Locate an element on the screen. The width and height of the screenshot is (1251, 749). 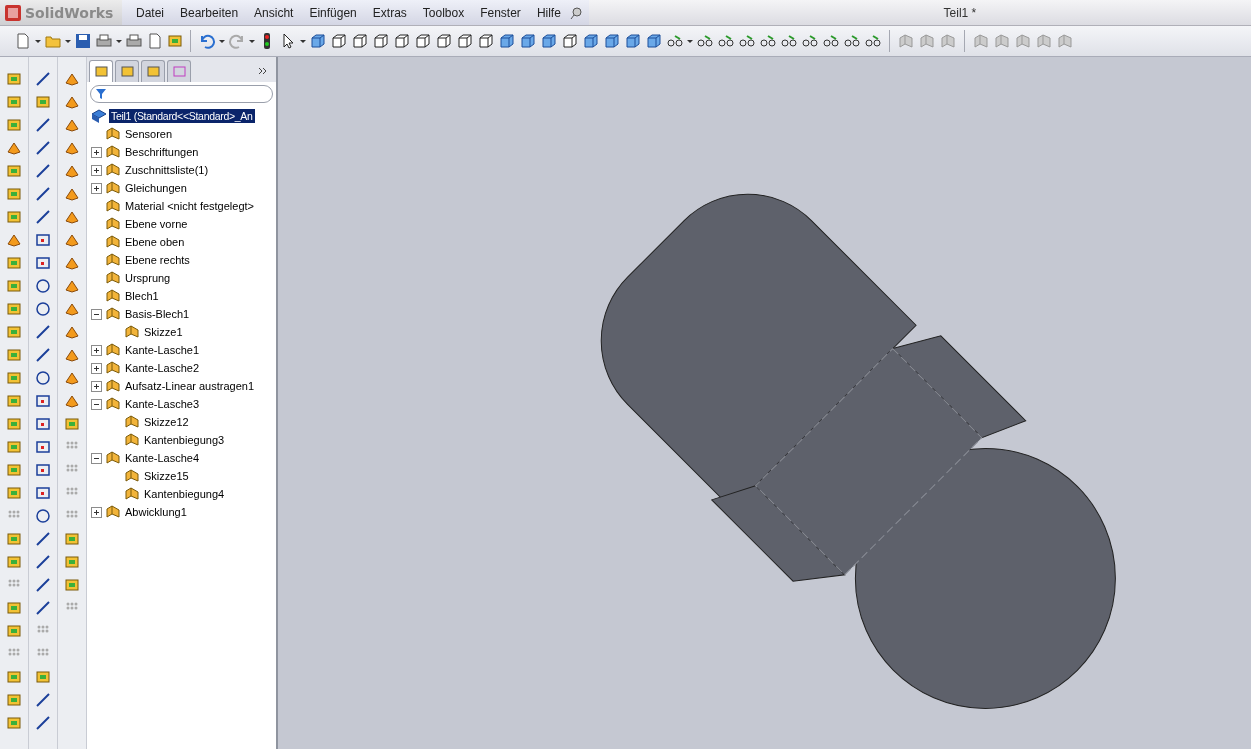
tree-item: Kante-Lasche2 is located at coordinates (162, 368).